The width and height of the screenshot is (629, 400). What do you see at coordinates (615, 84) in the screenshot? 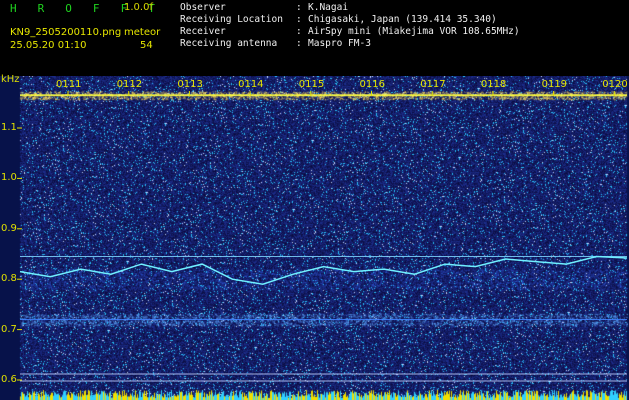
I see `x-tick-label: 0120` at bounding box center [615, 84].